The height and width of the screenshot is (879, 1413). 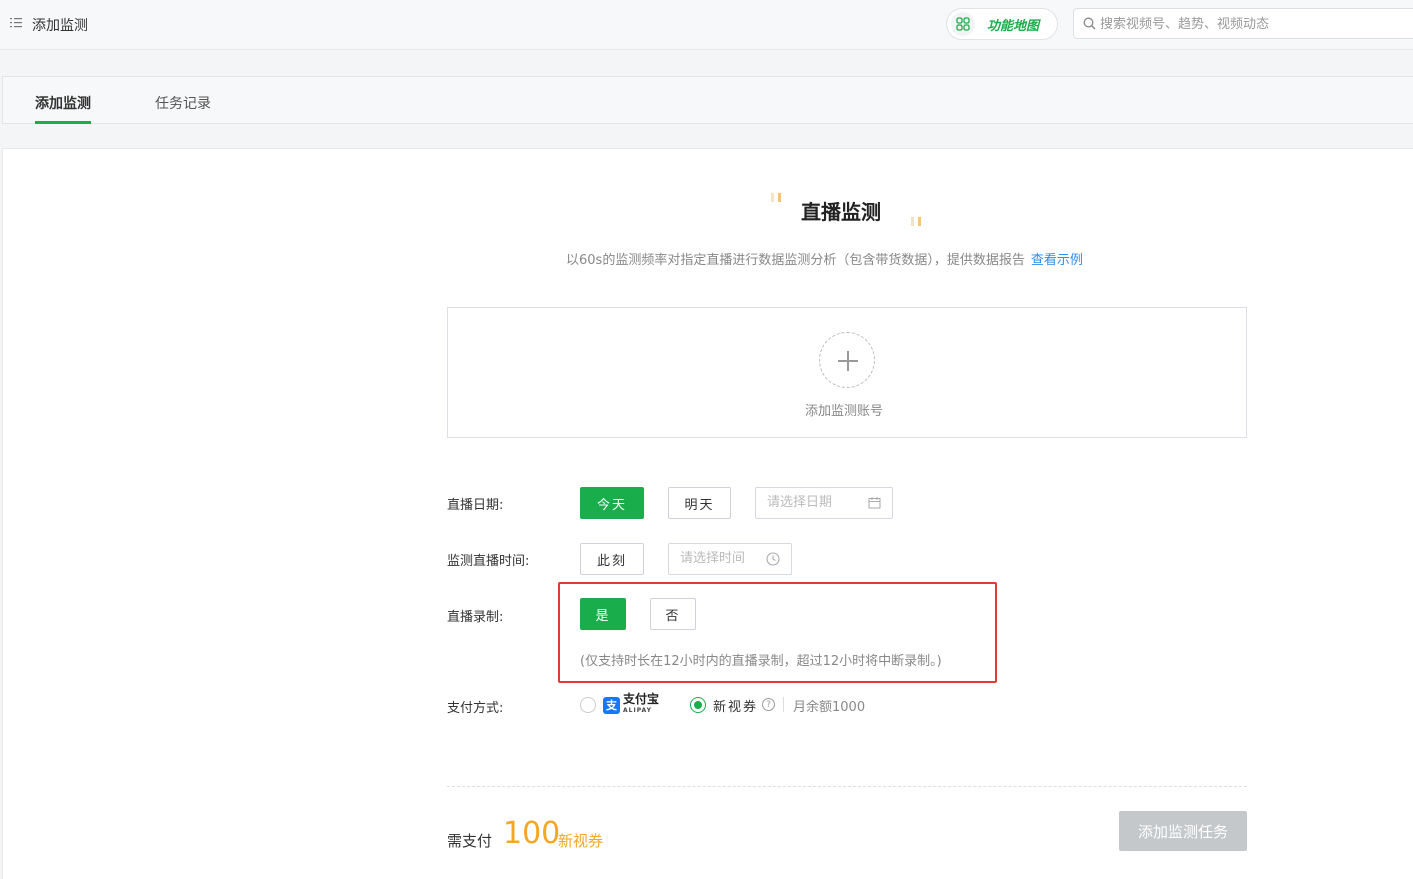 What do you see at coordinates (673, 614) in the screenshot?
I see `record-no-button: 否` at bounding box center [673, 614].